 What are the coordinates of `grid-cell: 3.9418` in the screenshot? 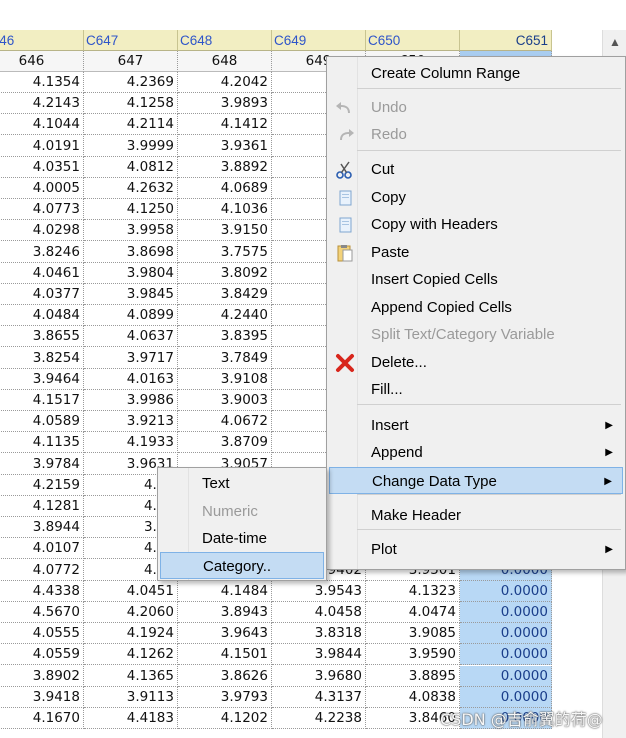 It's located at (42, 697).